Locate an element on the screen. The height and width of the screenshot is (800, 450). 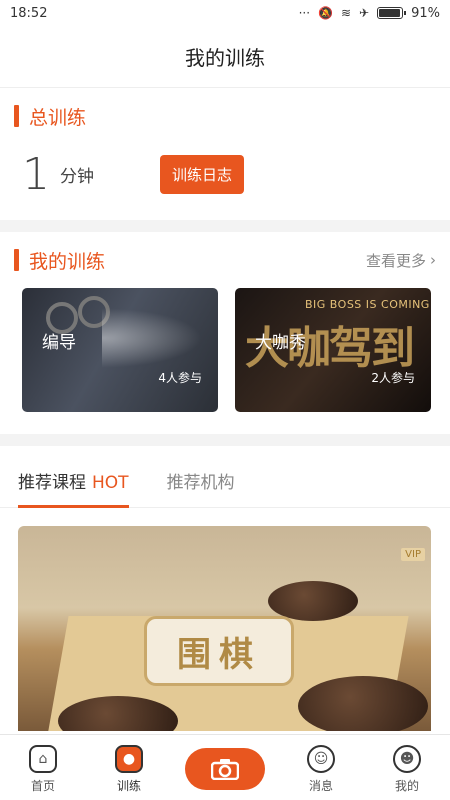
nav-home-label: 首页 is located at coordinates (42, 786).